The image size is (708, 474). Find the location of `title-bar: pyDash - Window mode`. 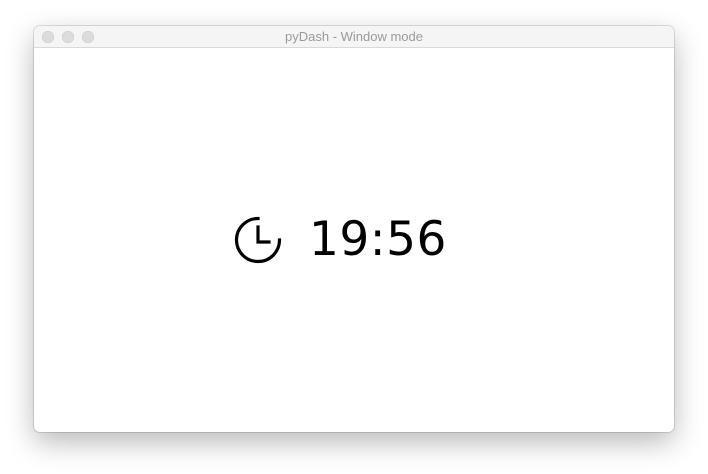

title-bar: pyDash - Window mode is located at coordinates (354, 37).